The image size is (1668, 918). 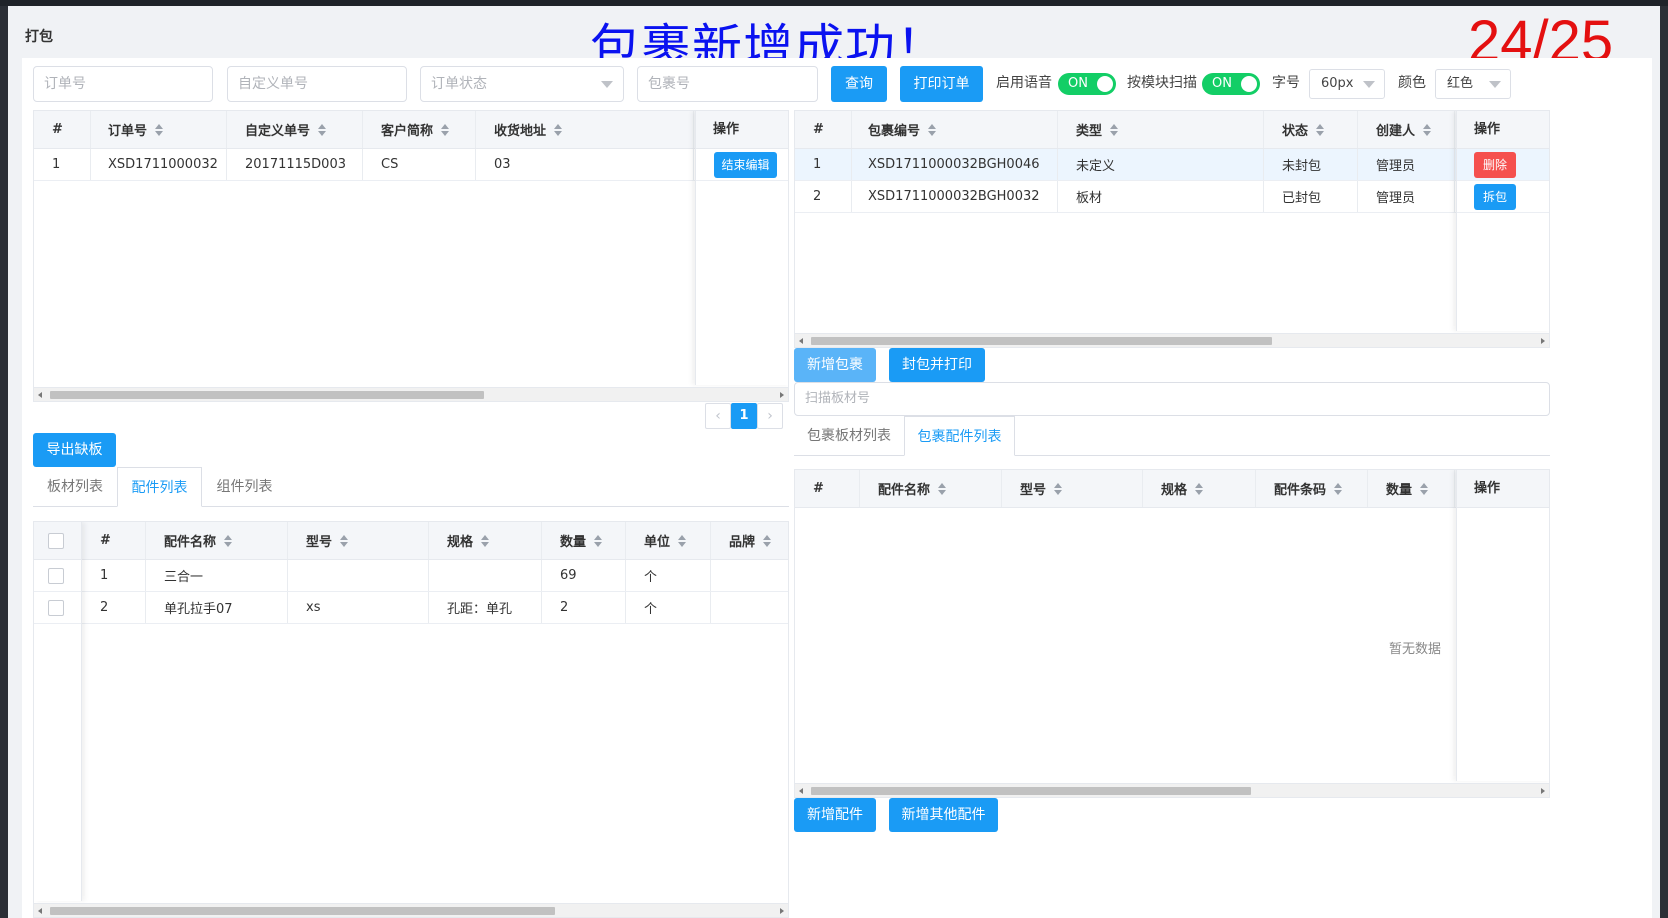 I want to click on print-order-button: 打印订单, so click(x=941, y=84).